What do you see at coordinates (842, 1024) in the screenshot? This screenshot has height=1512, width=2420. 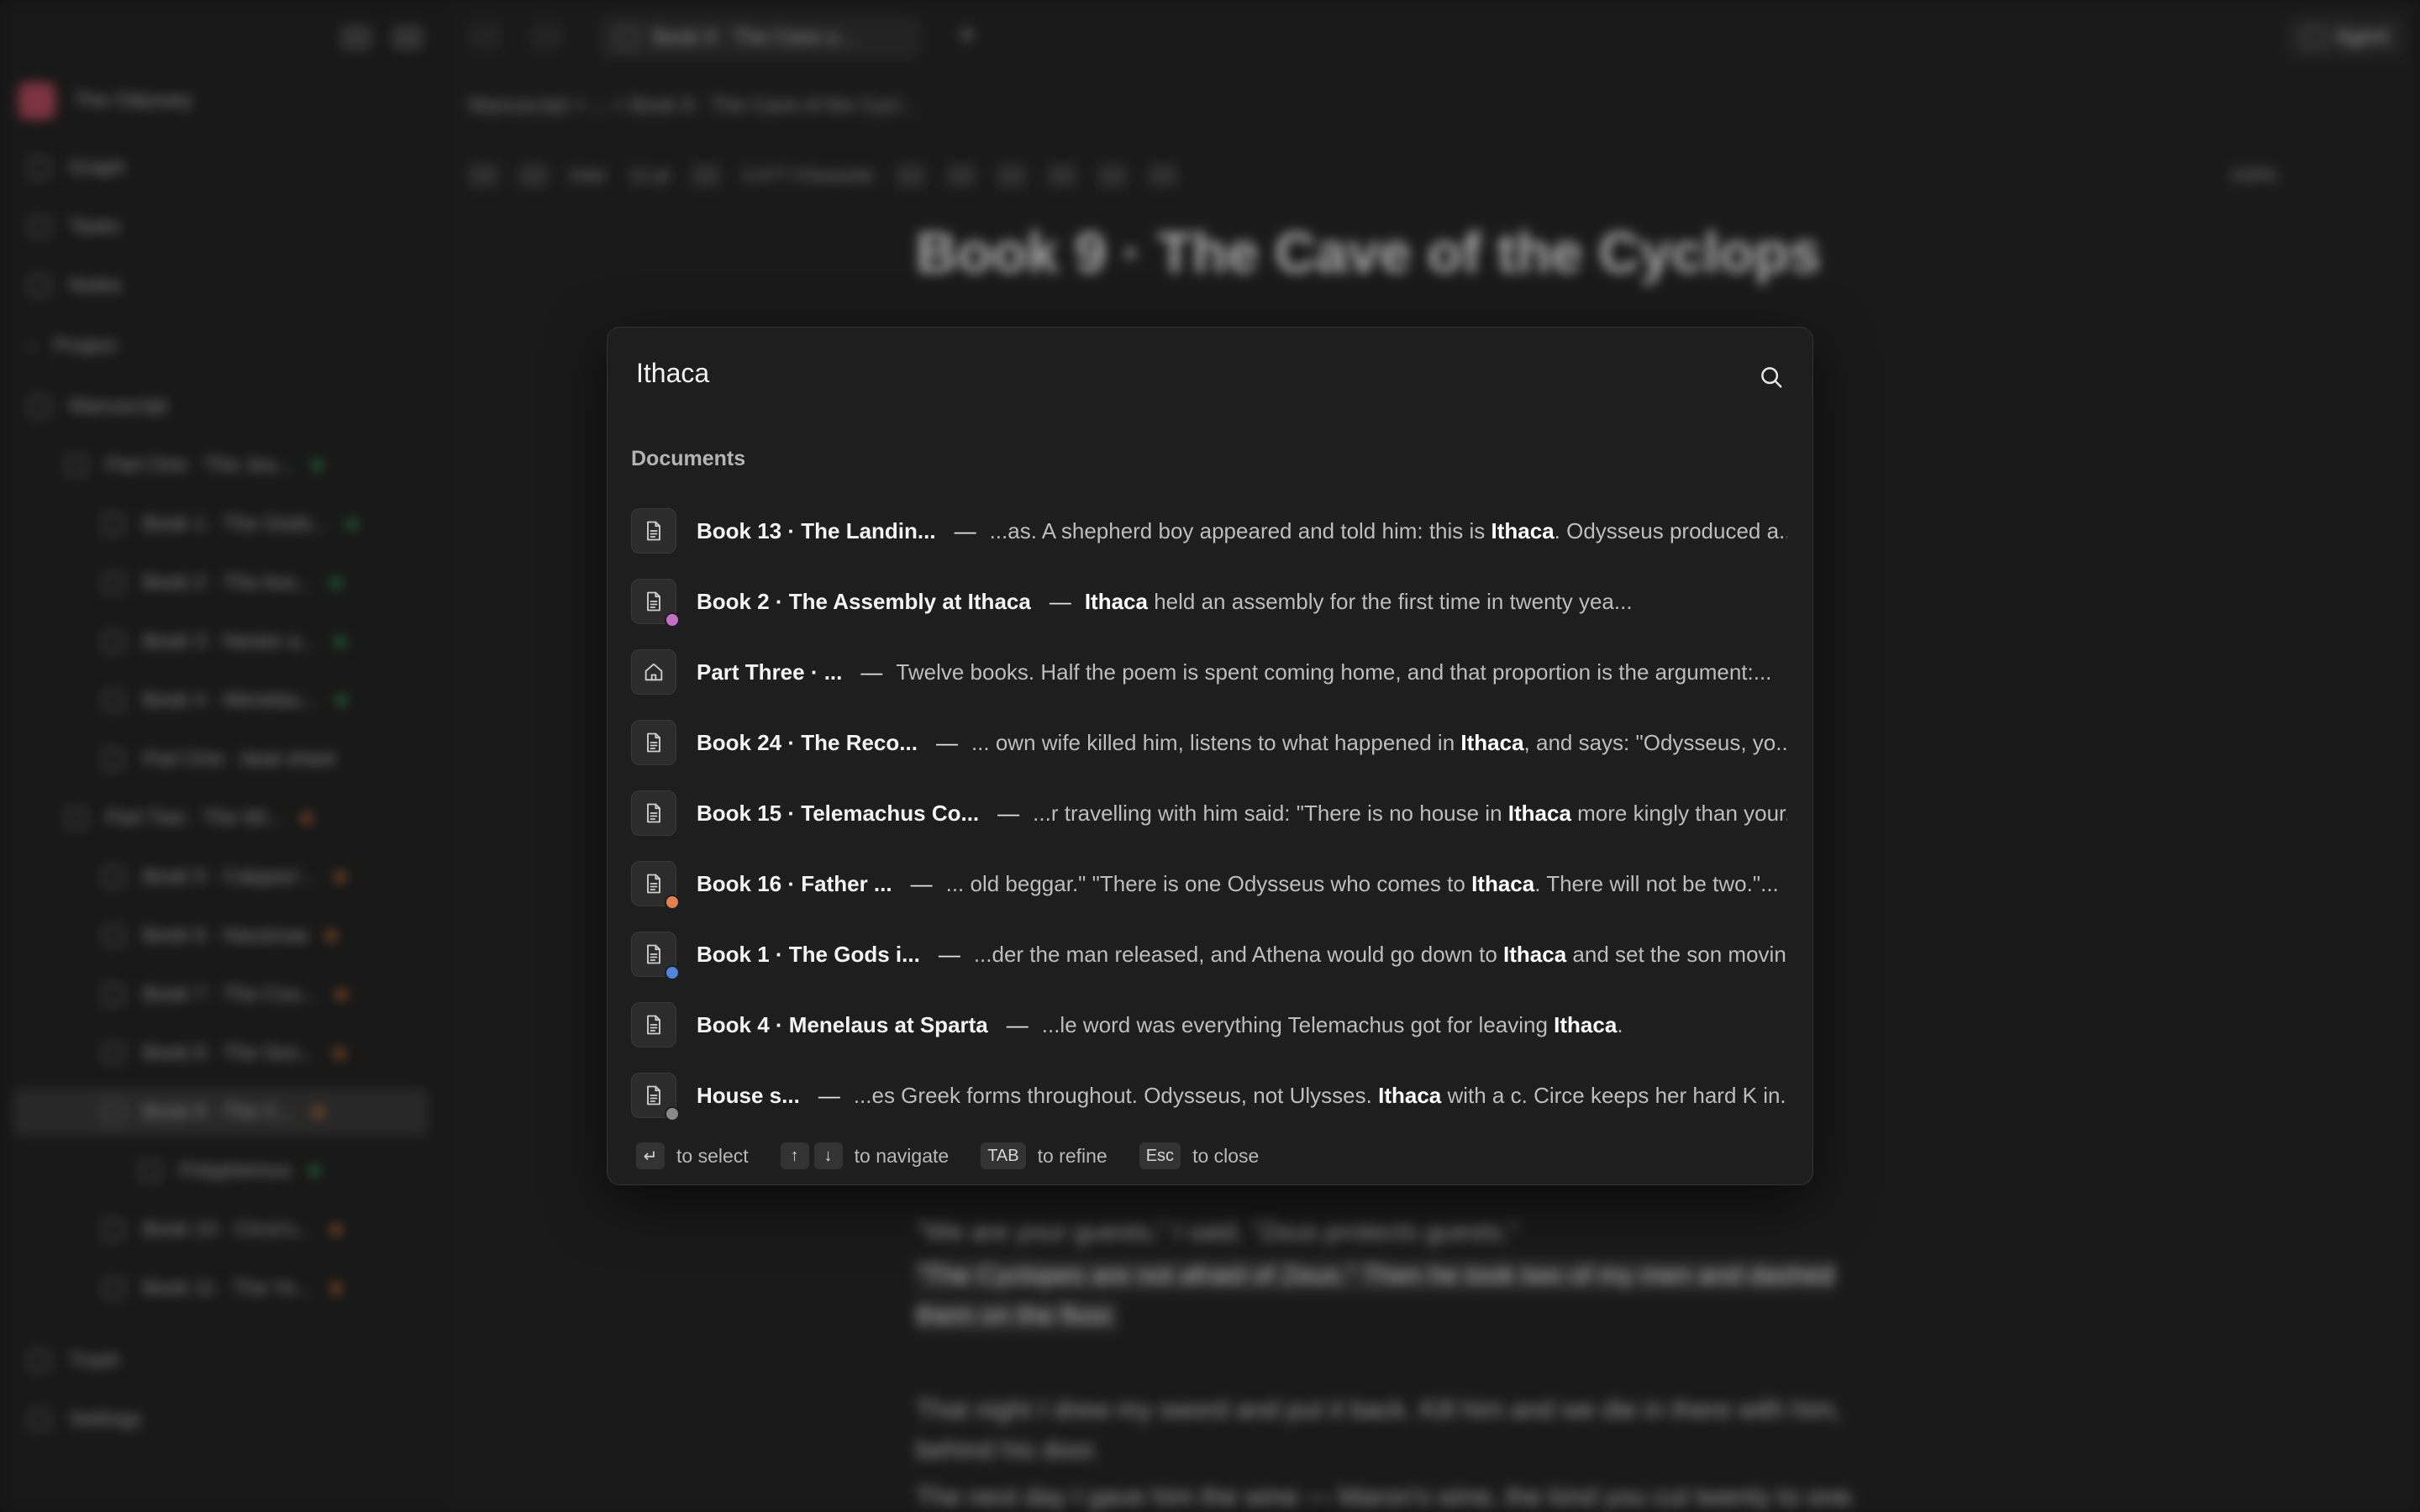 I see `result-title: Book 4 · Menelaus at Sparta` at bounding box center [842, 1024].